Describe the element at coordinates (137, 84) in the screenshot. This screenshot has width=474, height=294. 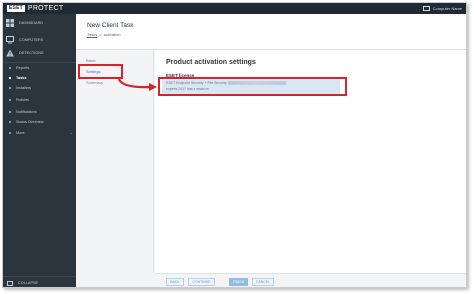
I see `callout-arrow-icon` at that location.